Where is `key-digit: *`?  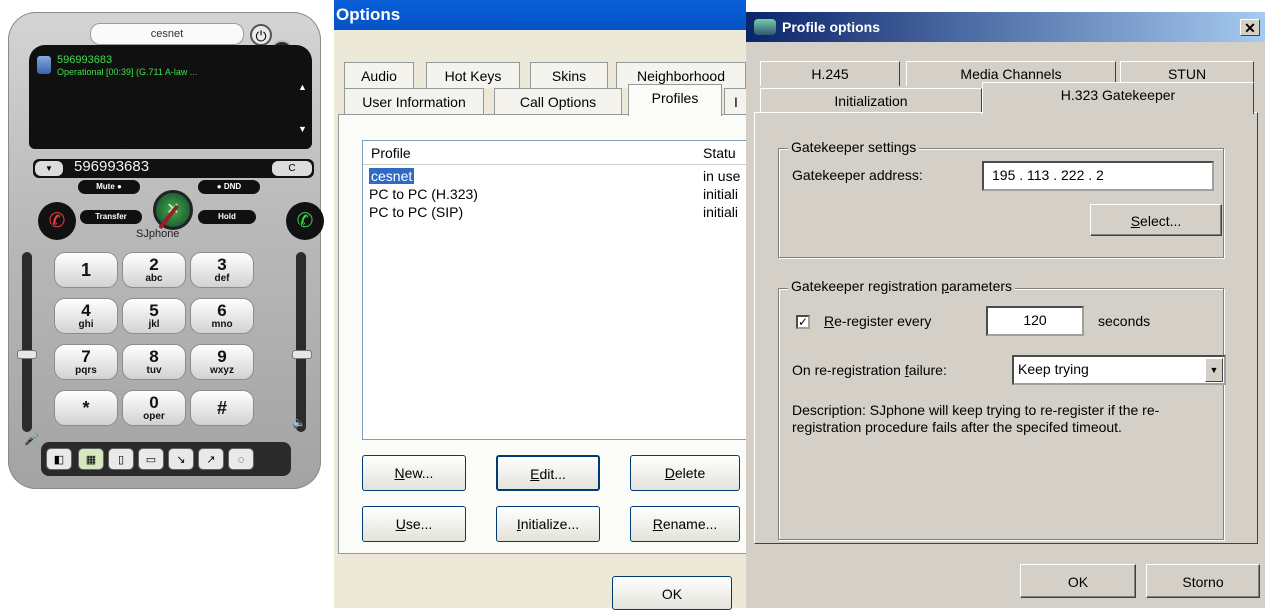
key-digit: * is located at coordinates (86, 408).